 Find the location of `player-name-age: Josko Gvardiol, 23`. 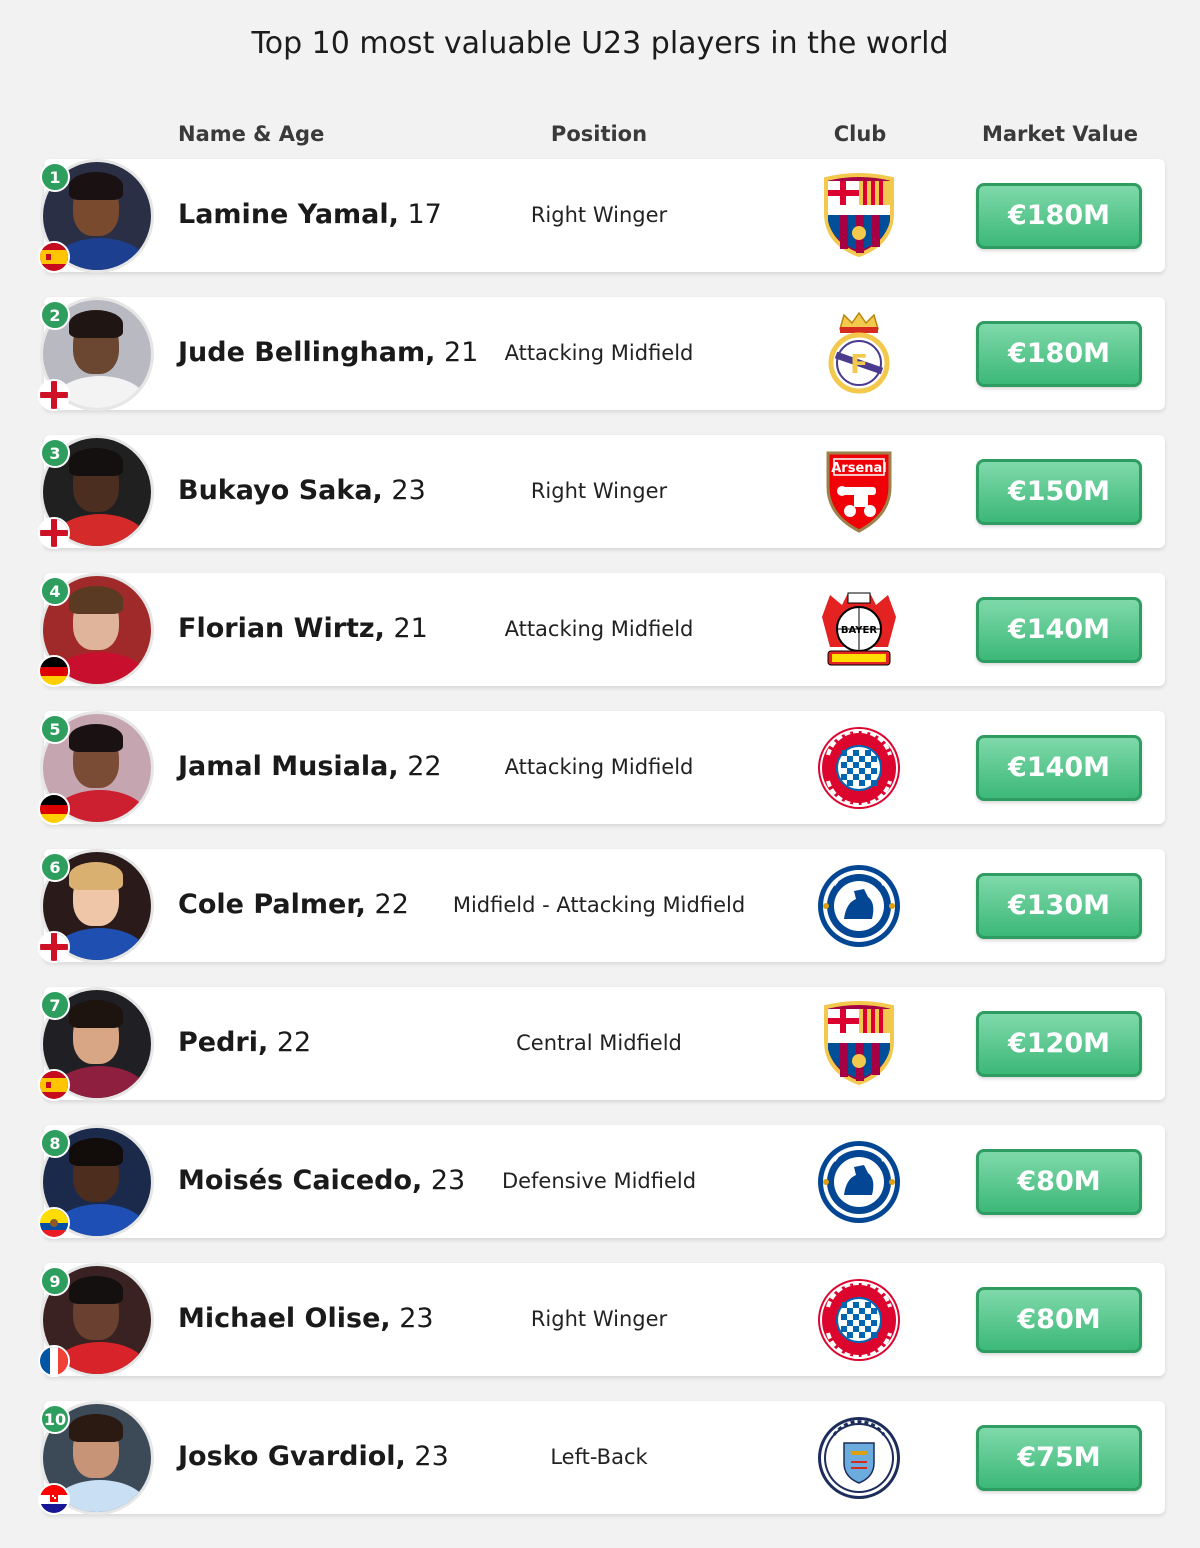

player-name-age: Josko Gvardiol, 23 is located at coordinates (313, 1456).